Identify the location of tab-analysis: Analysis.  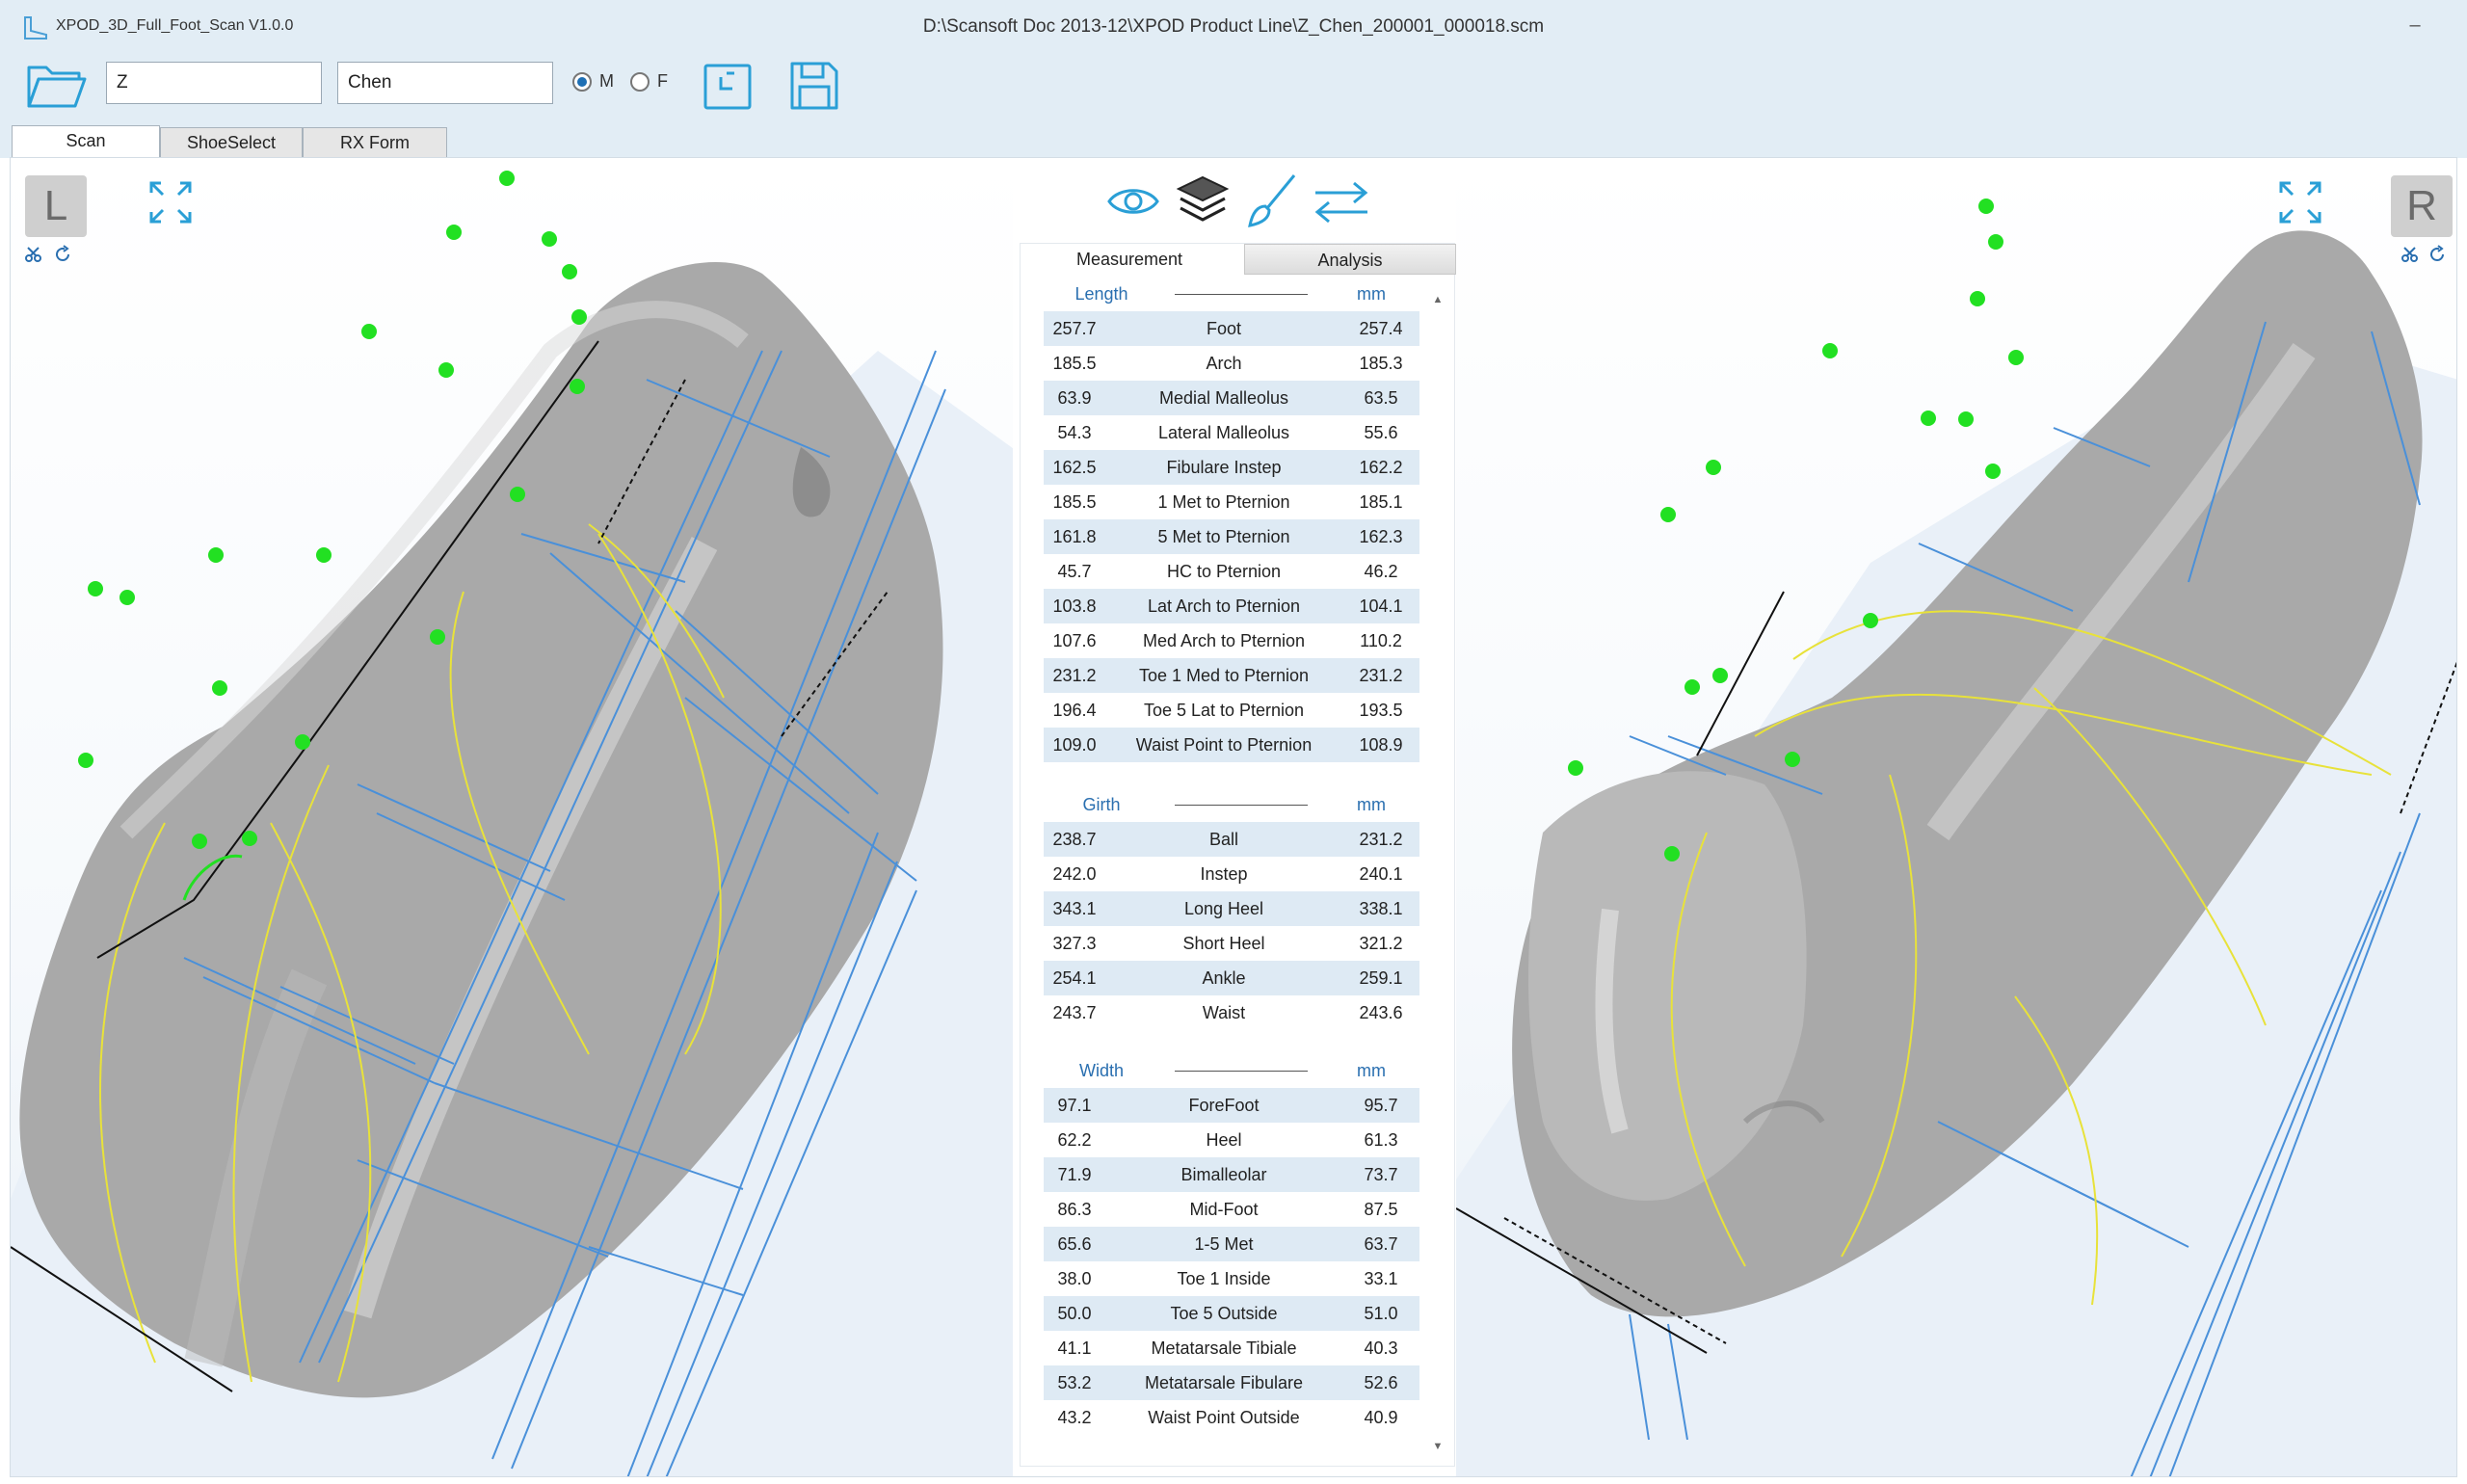
(1350, 259).